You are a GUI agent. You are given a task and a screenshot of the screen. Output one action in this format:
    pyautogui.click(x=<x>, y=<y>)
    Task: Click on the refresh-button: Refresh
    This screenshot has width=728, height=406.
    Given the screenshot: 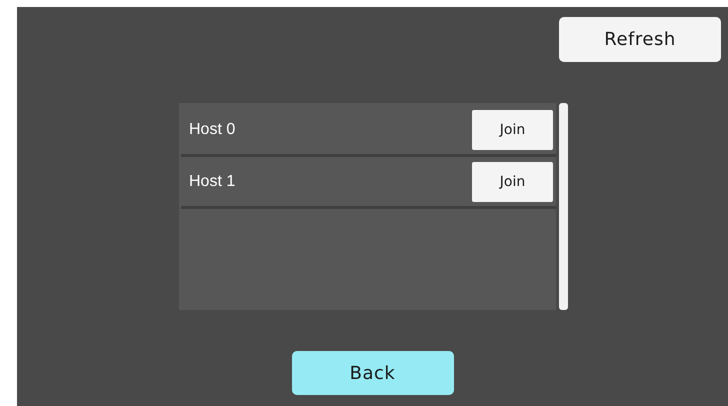 What is the action you would take?
    pyautogui.click(x=640, y=39)
    